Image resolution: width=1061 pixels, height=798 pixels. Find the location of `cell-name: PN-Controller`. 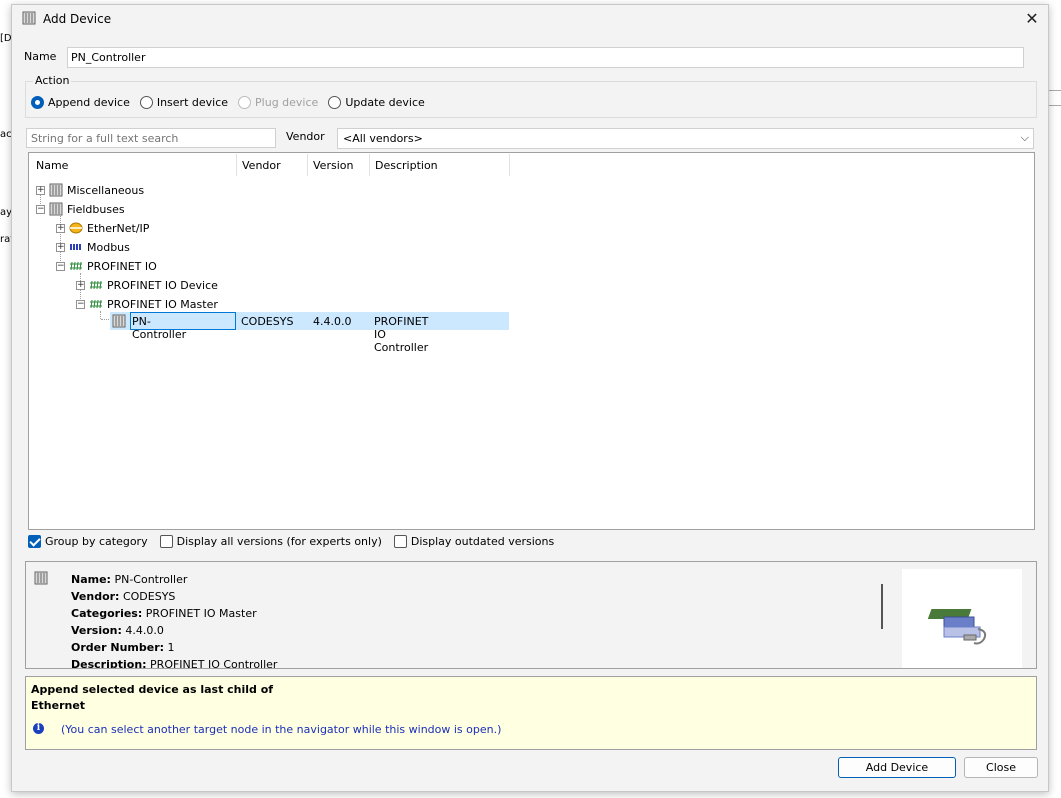

cell-name: PN-Controller is located at coordinates (159, 328).